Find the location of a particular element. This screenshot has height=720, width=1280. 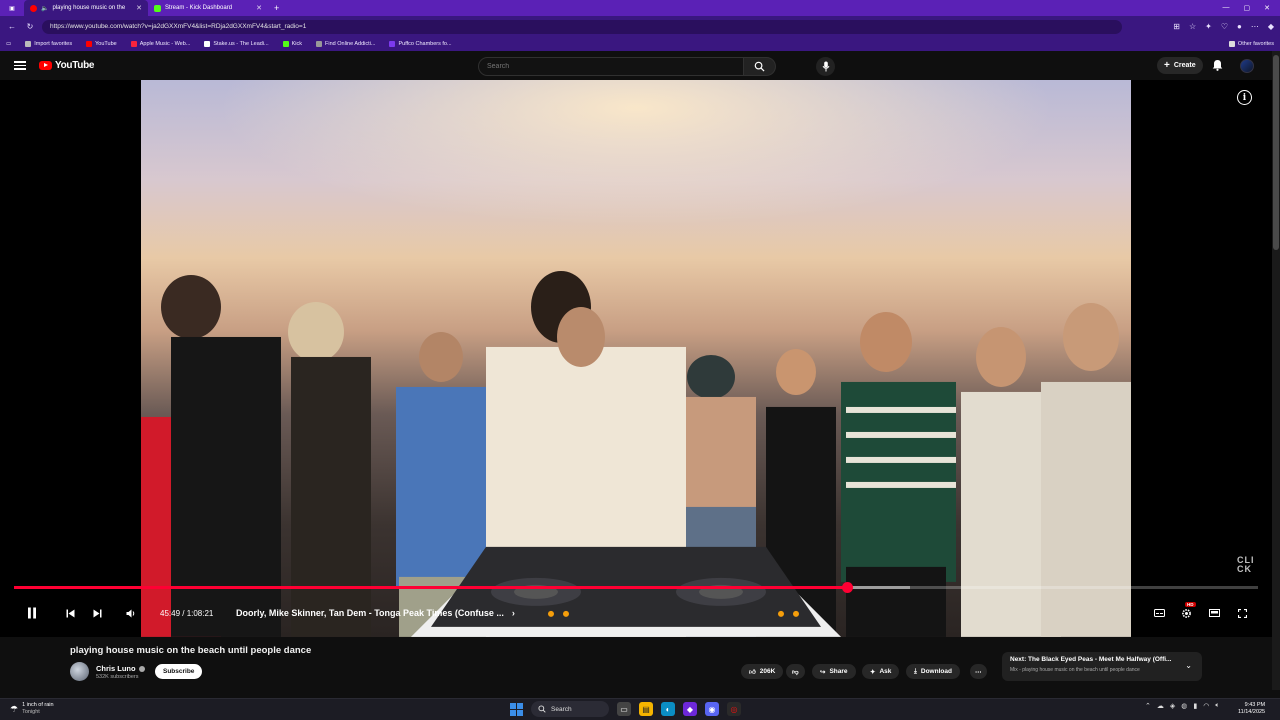

youtube-header: YouTube + Create is located at coordinates (636, 65).